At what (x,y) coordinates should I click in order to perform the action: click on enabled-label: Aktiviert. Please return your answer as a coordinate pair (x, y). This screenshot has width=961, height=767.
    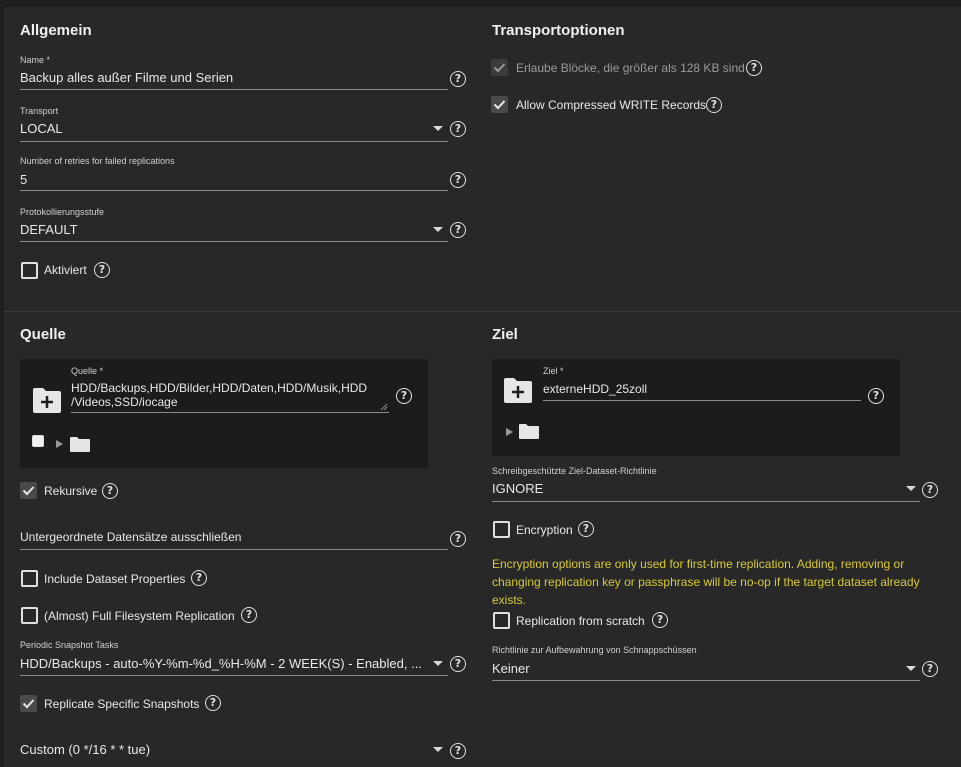
    Looking at the image, I should click on (65, 270).